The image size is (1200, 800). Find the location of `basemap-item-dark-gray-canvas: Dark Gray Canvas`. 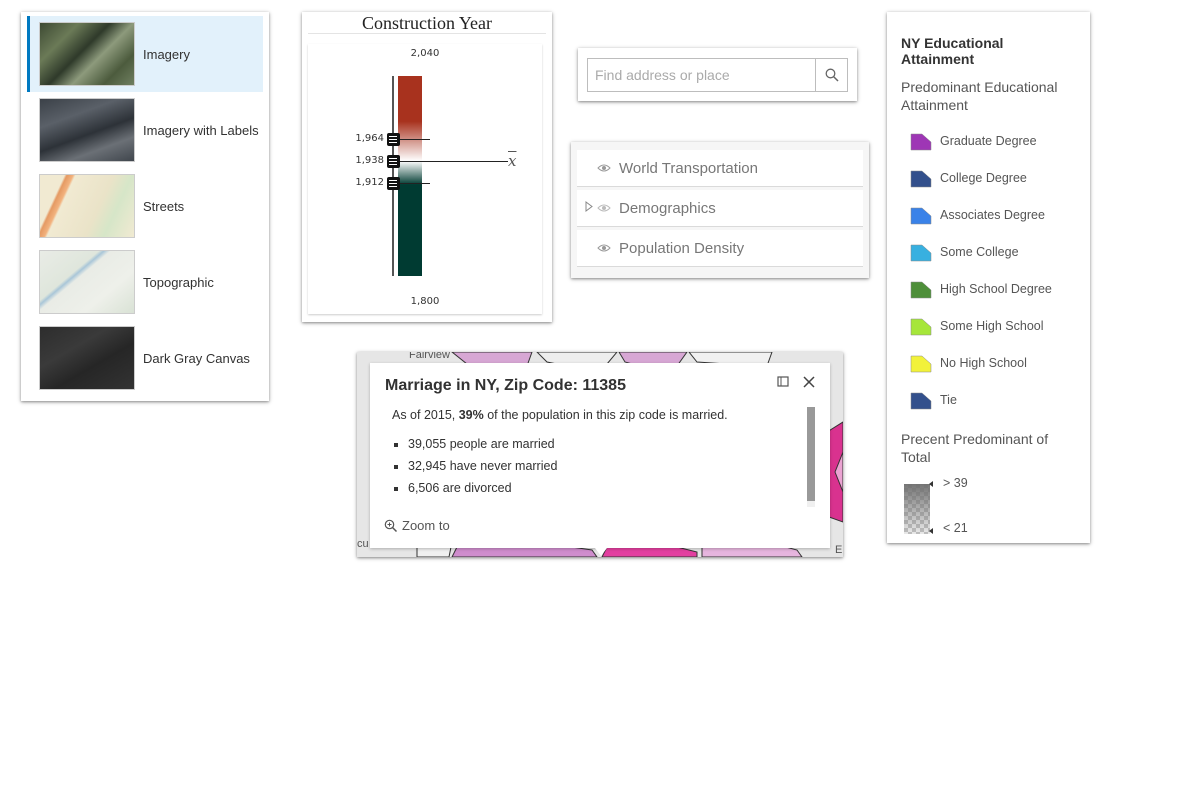

basemap-item-dark-gray-canvas: Dark Gray Canvas is located at coordinates (145, 358).